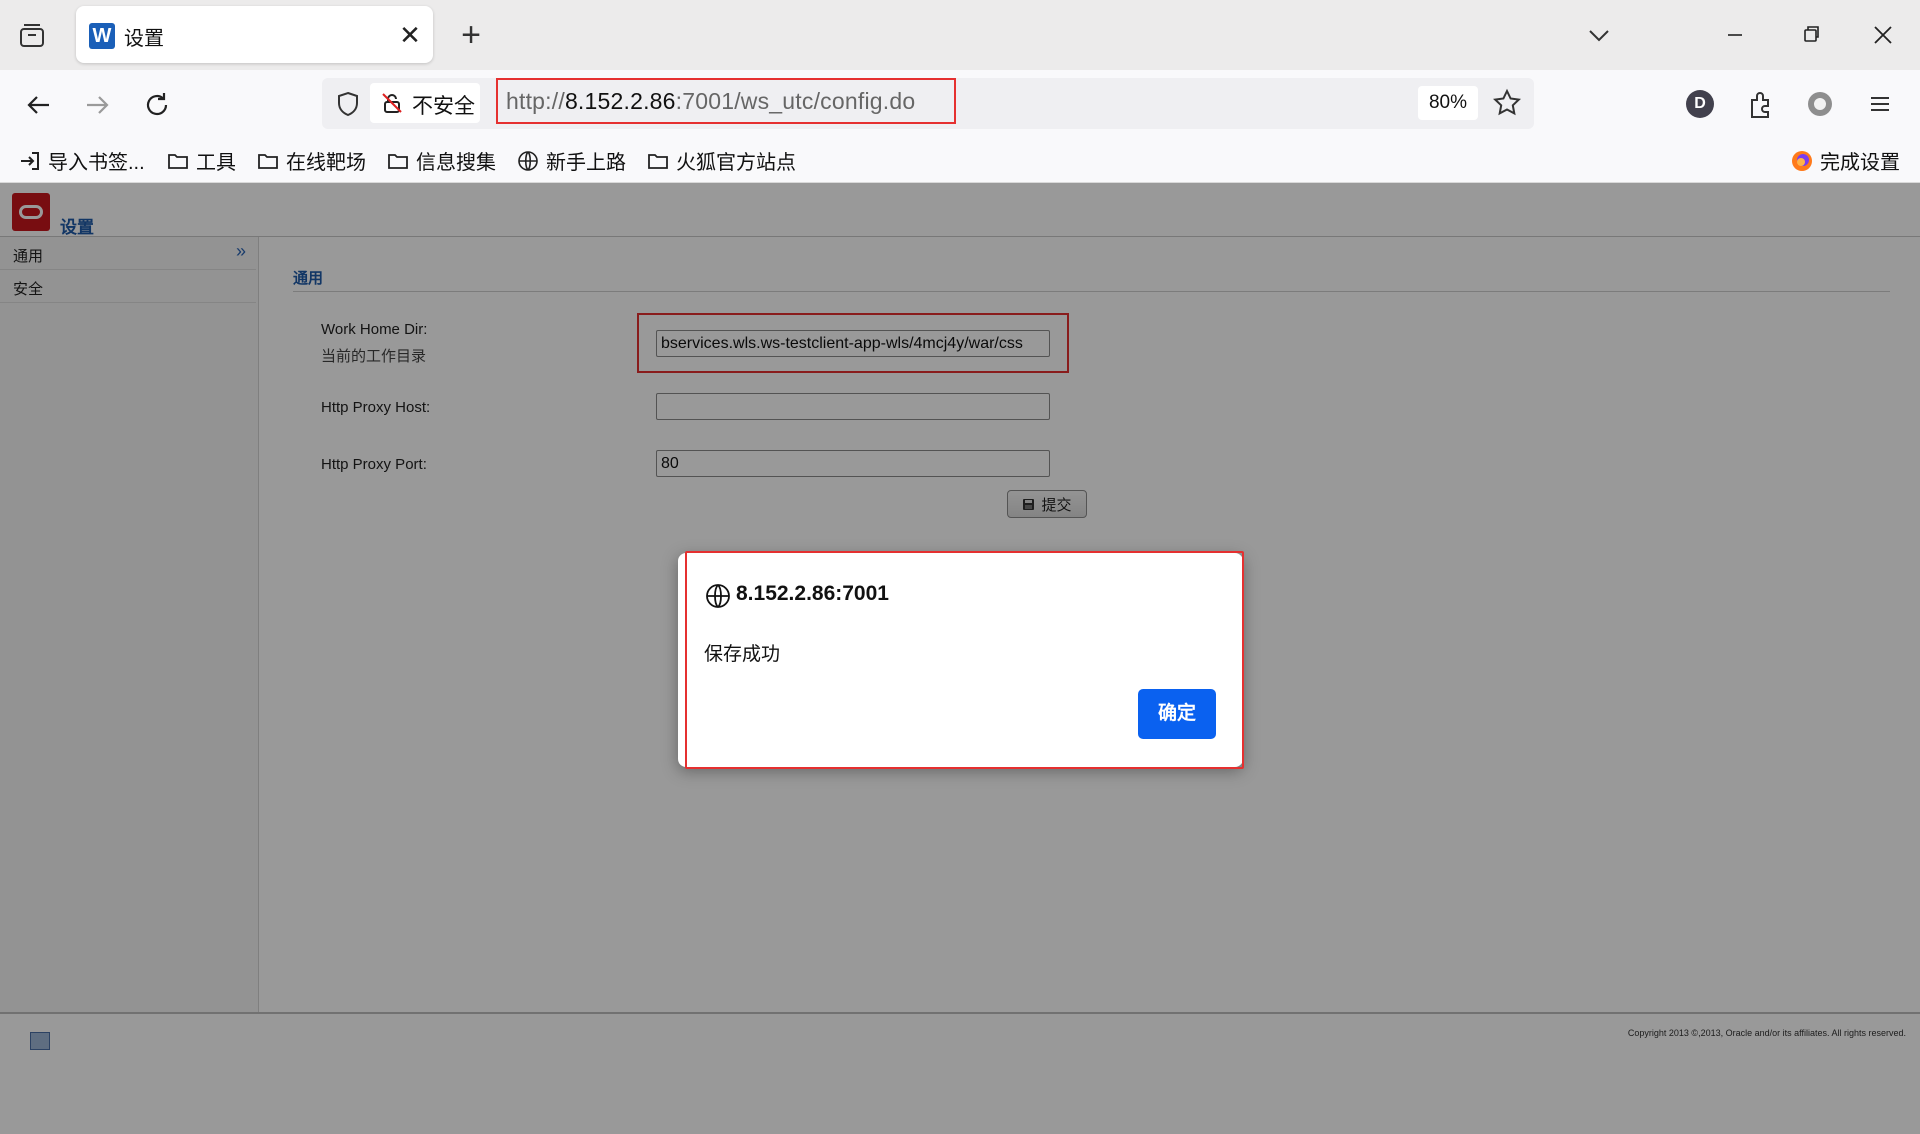 This screenshot has width=1920, height=1134. What do you see at coordinates (586, 163) in the screenshot?
I see `bookmark-label: 新手上路` at bounding box center [586, 163].